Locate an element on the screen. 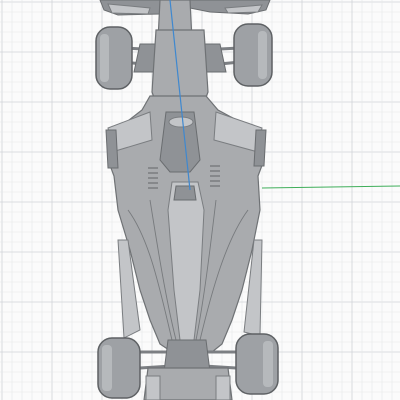  rear-right-tyre is located at coordinates (257, 364).